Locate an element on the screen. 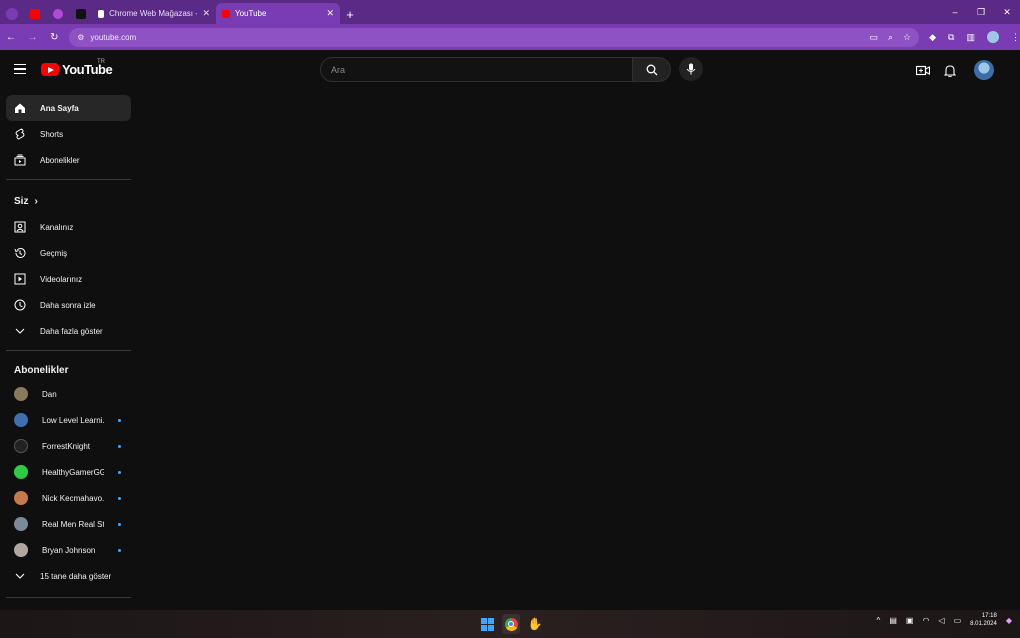  sidebar-item-label: Daha fazla göster is located at coordinates (71, 331).